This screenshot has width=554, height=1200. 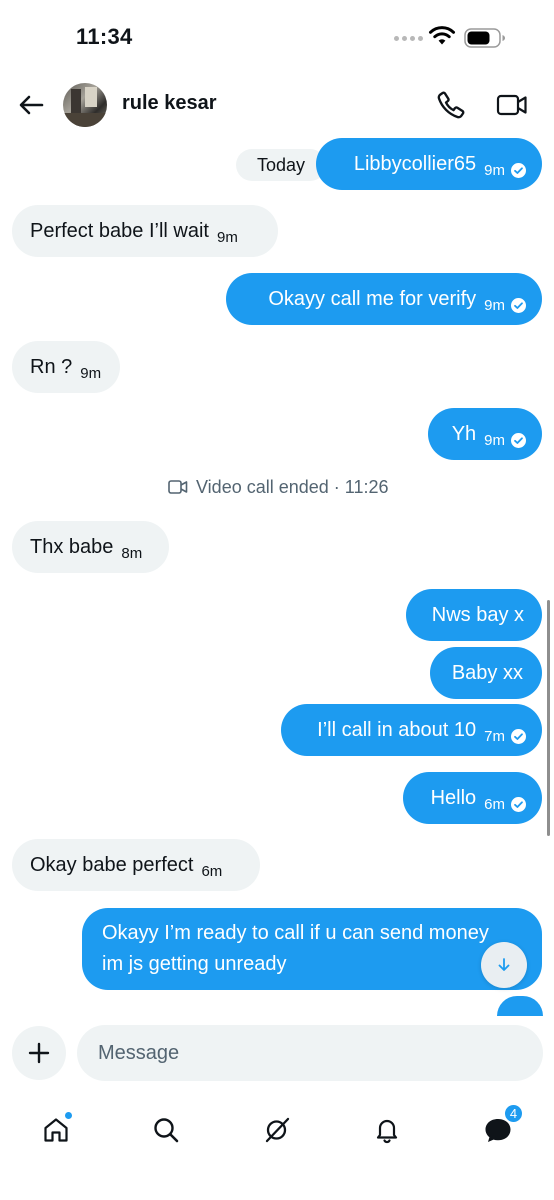 I want to click on message-bubble-incoming: Thx babe 8m, so click(x=90, y=547).